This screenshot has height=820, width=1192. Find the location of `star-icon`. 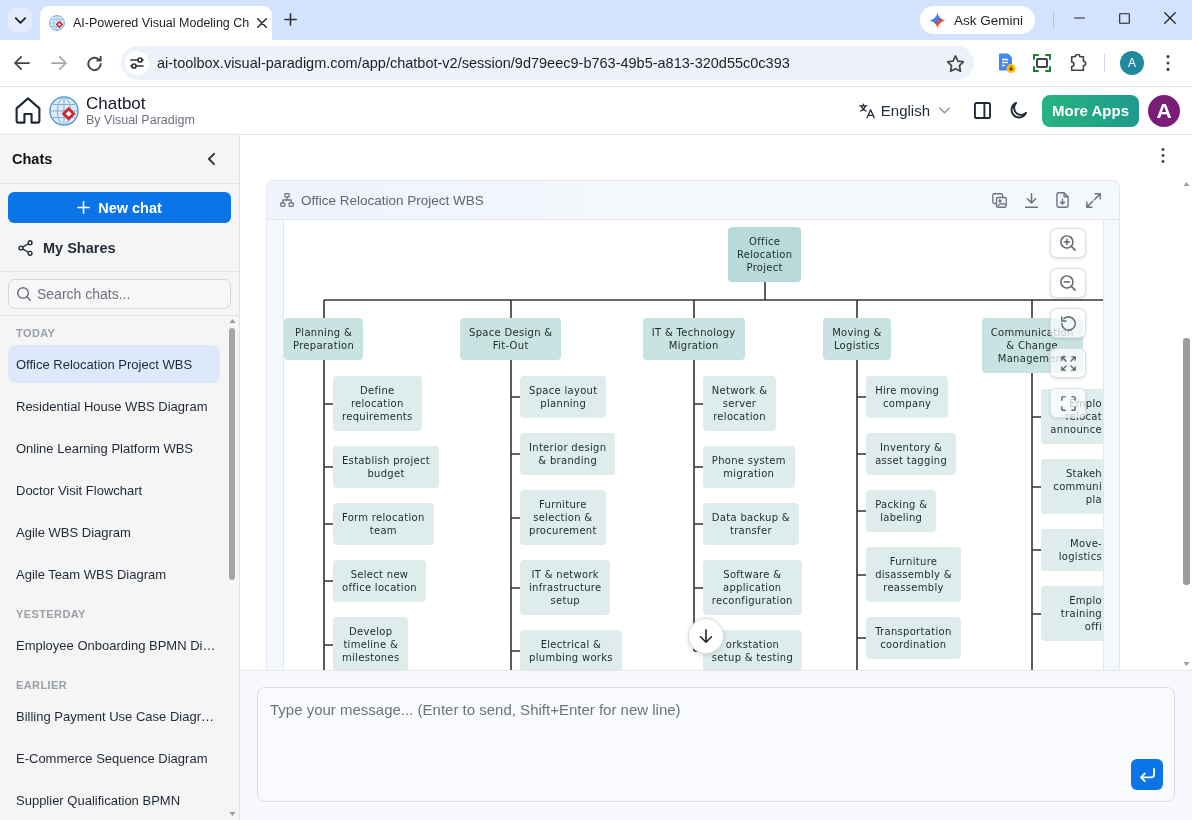

star-icon is located at coordinates (955, 63).